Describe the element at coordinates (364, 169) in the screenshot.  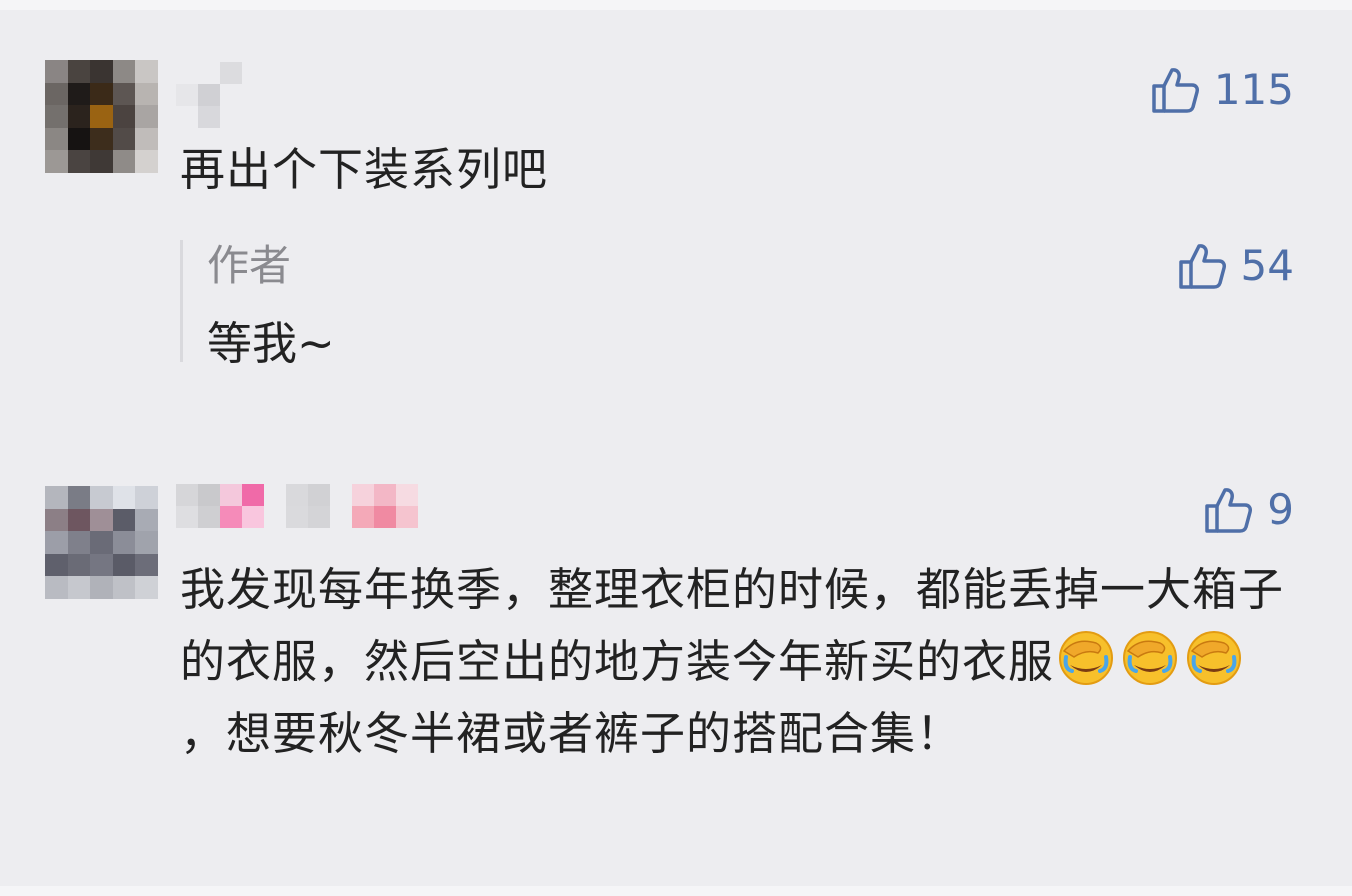
I see `comment-text: 再出个下装系列吧` at that location.